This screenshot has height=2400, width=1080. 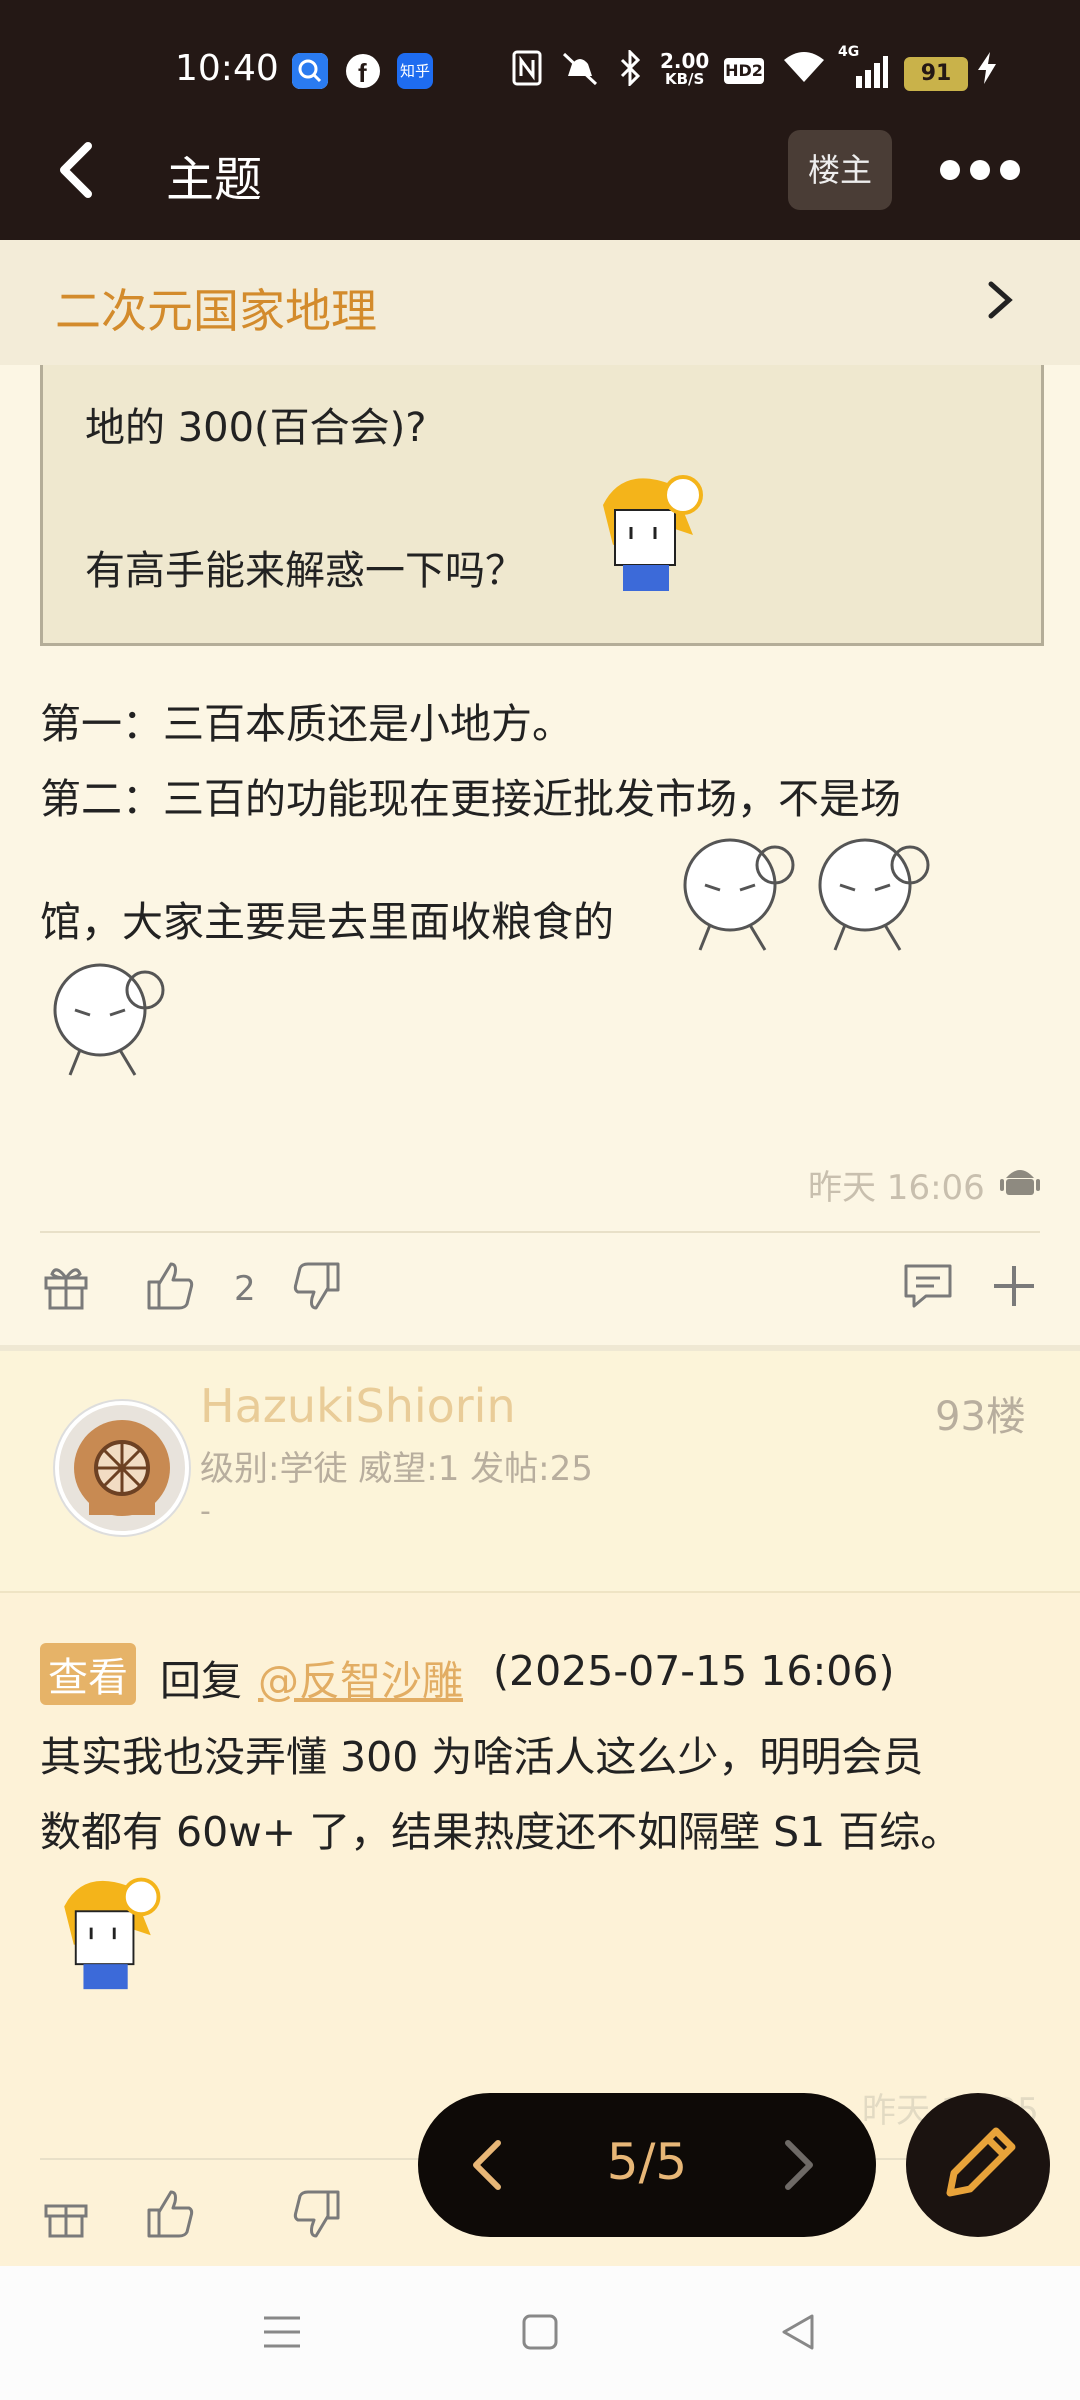 What do you see at coordinates (256, 428) in the screenshot?
I see `quote-line: 地的 300(百合会)?` at bounding box center [256, 428].